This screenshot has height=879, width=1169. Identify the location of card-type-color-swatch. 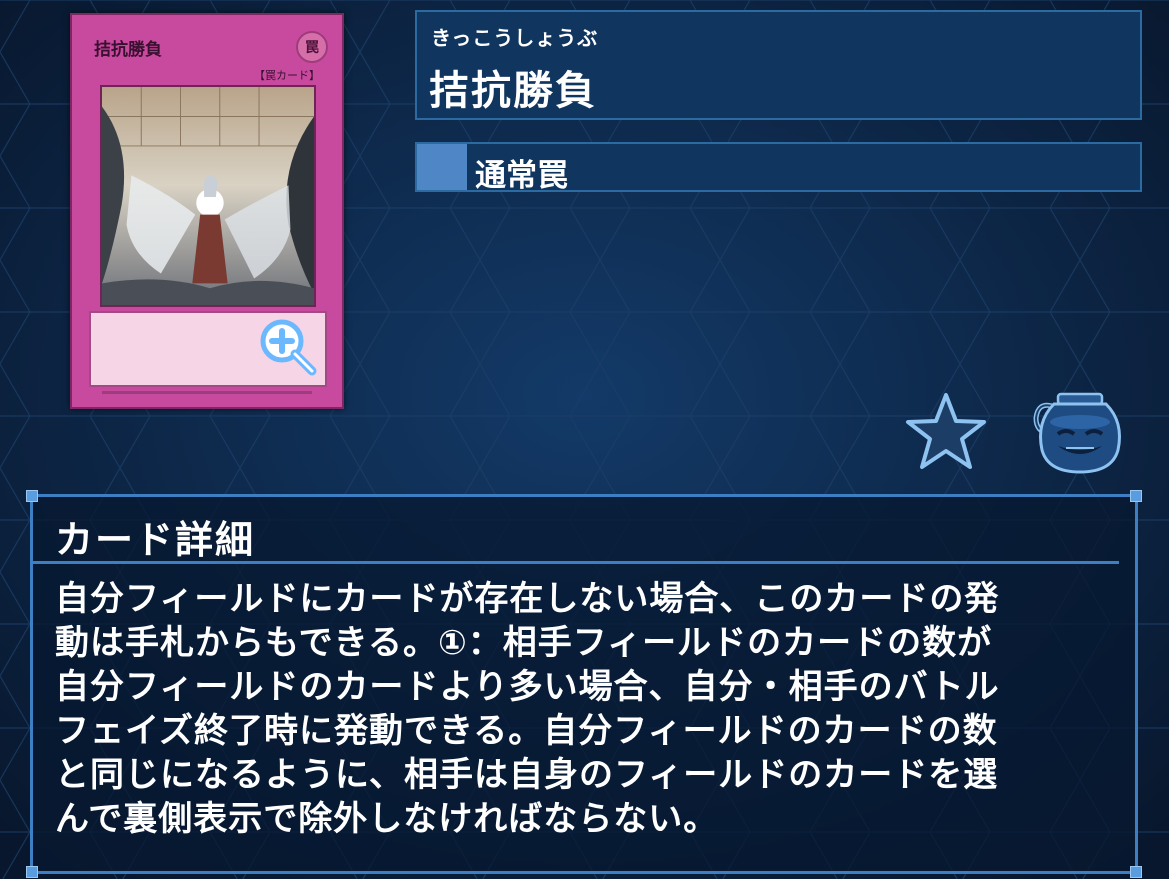
(442, 167).